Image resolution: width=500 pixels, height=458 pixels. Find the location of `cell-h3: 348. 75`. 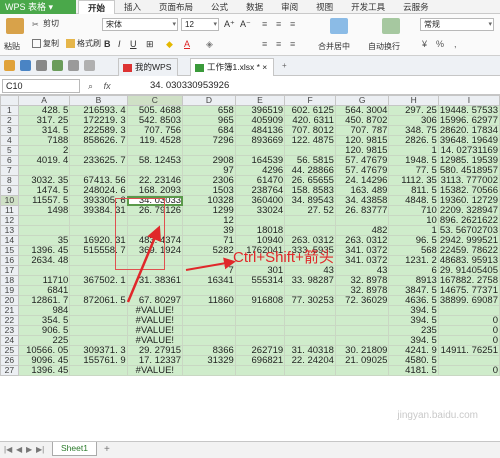

cell-h3: 348. 75 is located at coordinates (413, 130).